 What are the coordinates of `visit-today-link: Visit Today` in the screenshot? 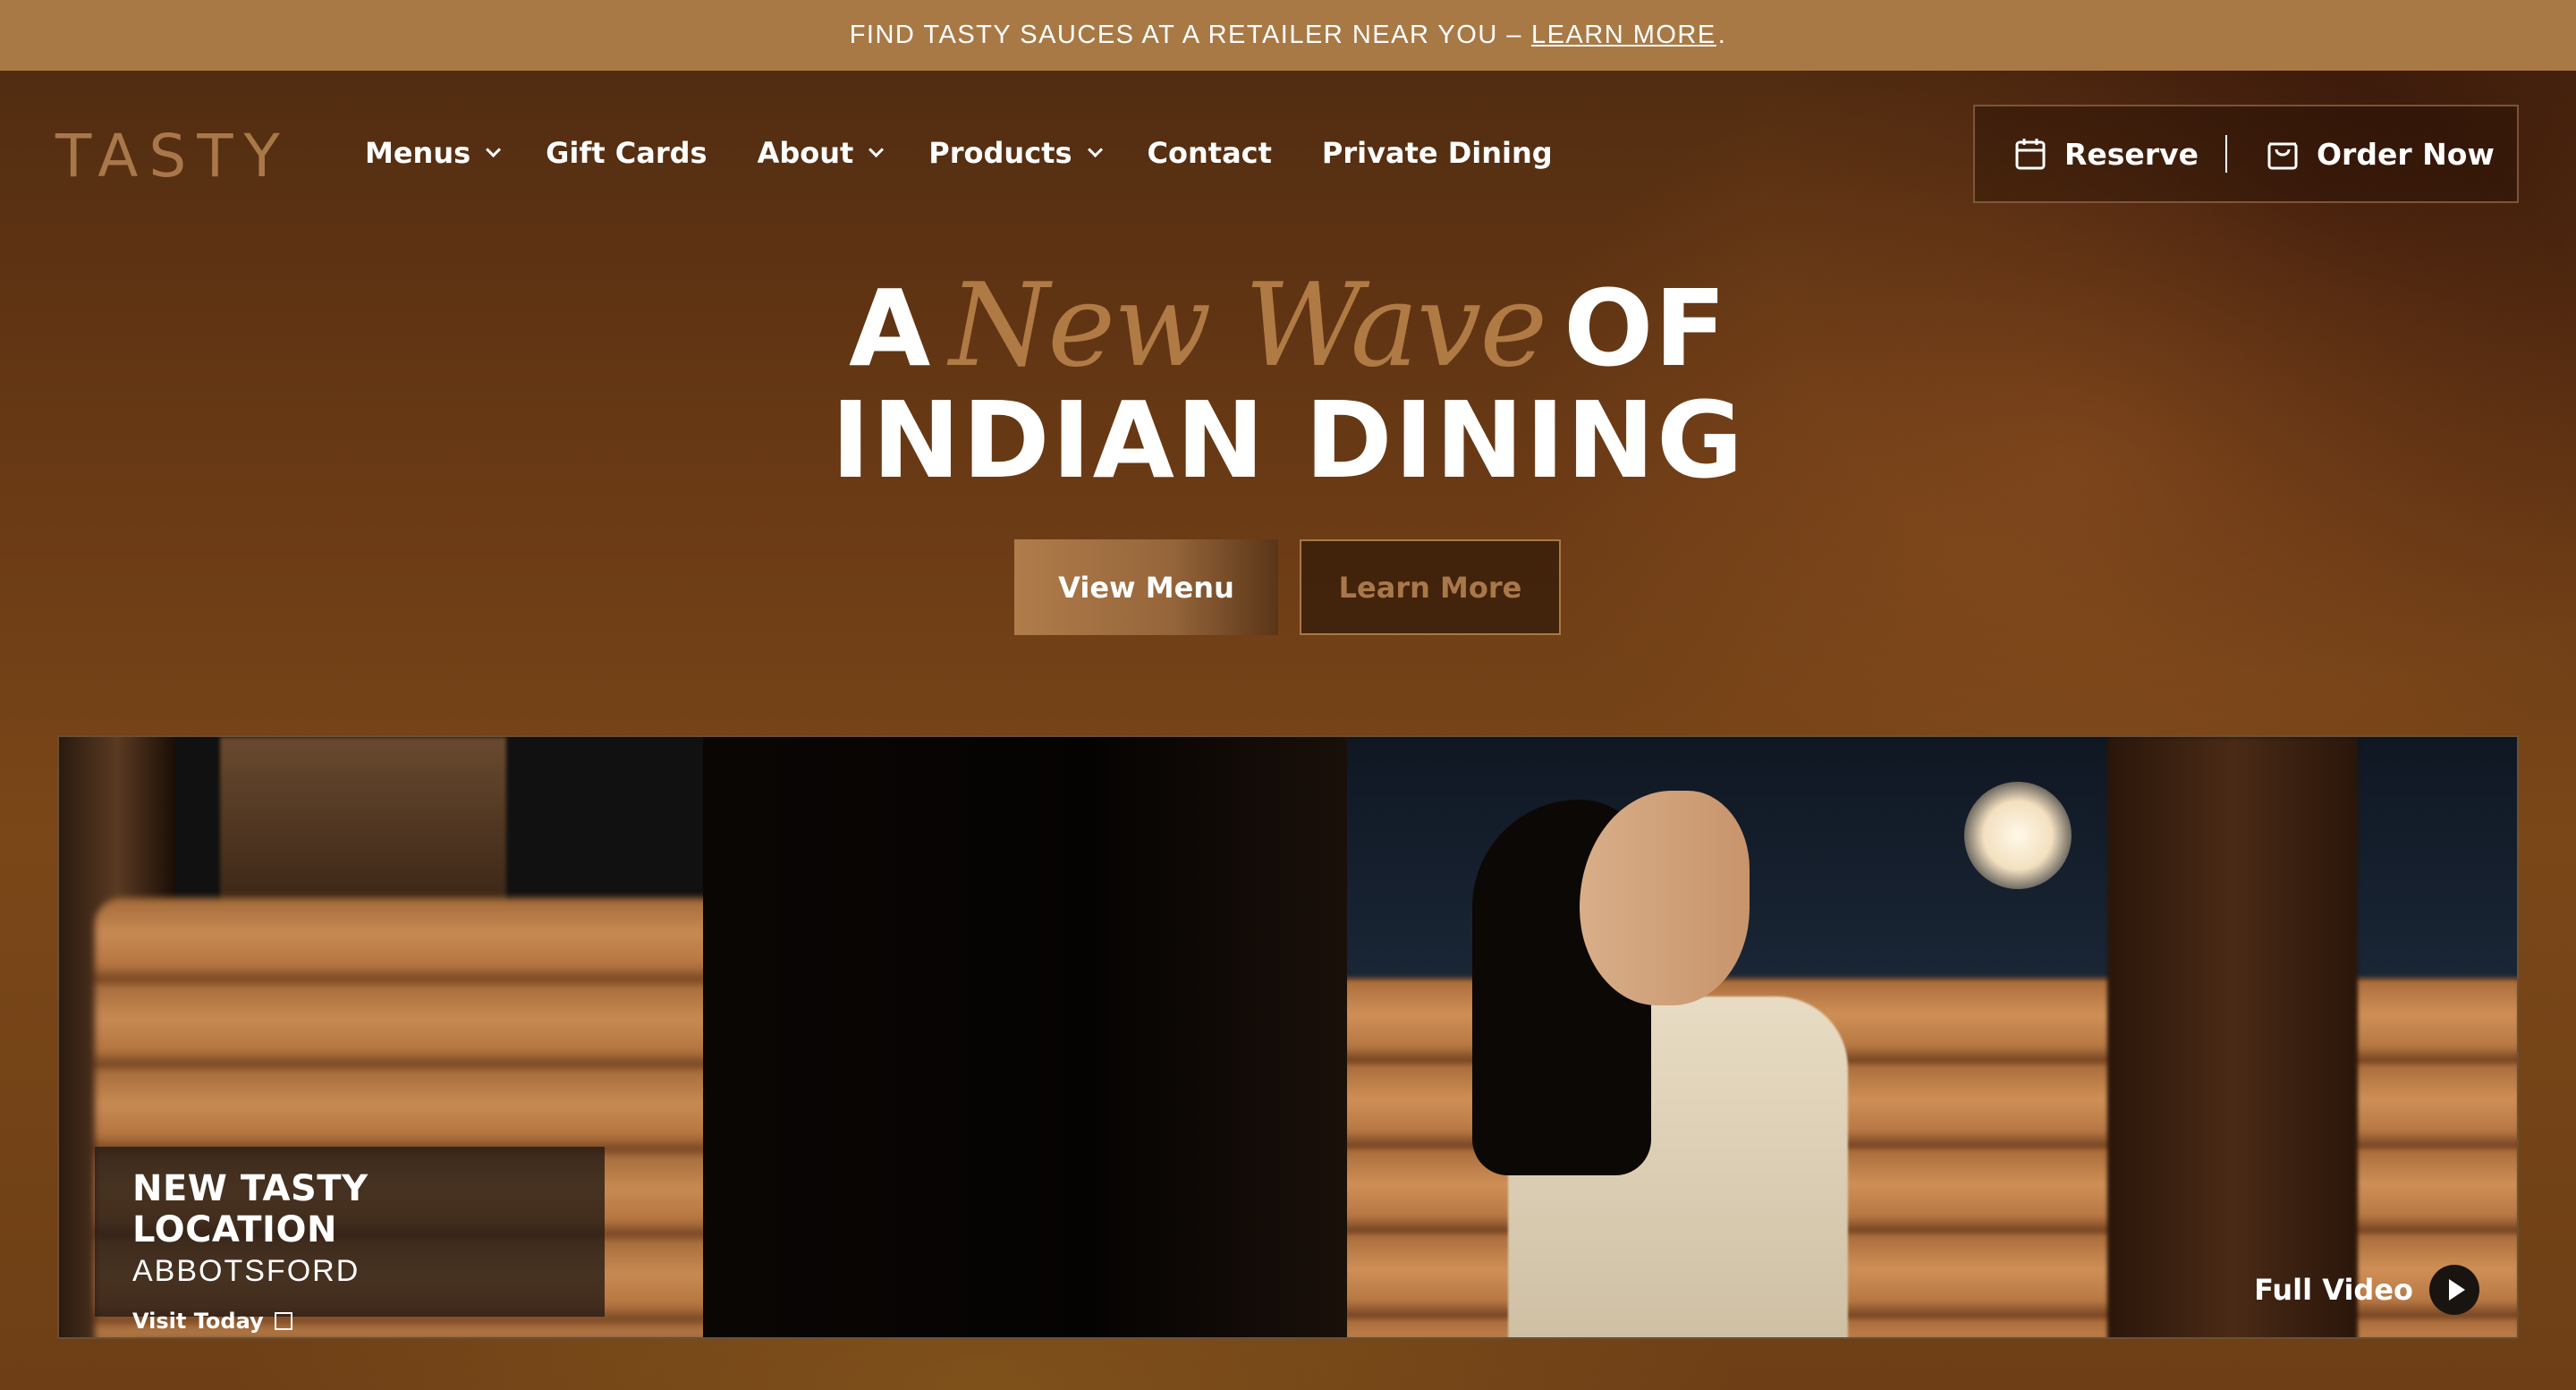 It's located at (349, 1321).